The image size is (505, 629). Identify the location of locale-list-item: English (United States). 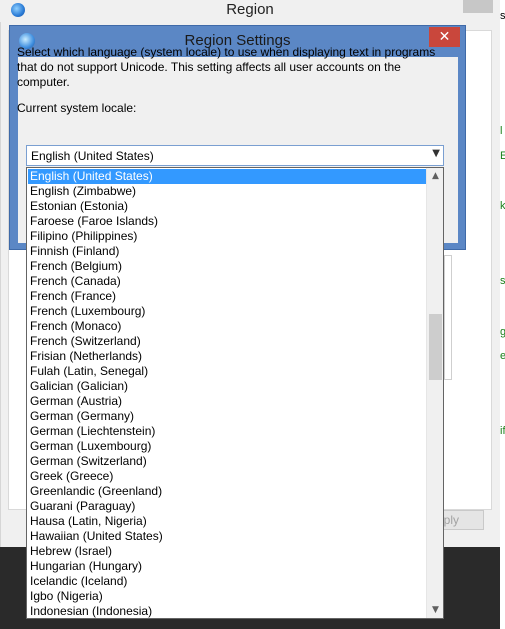
(227, 176).